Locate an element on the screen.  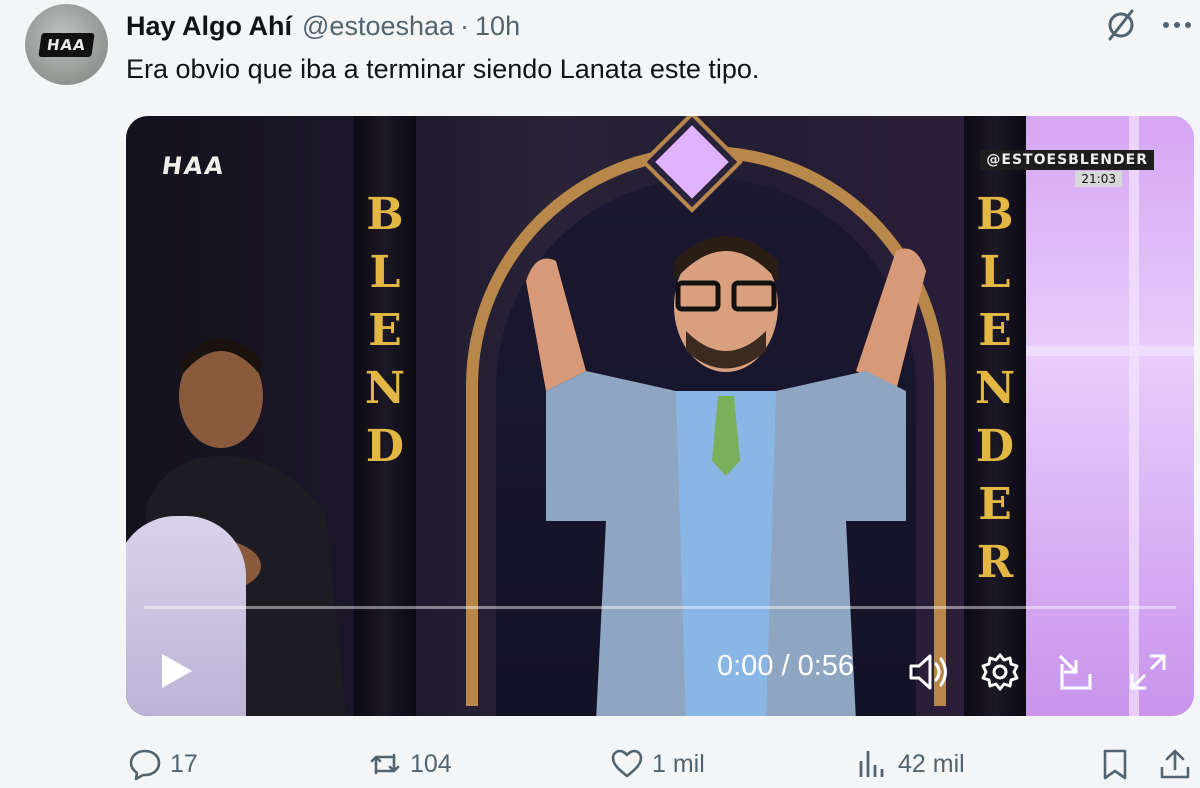
repost-count: 104 is located at coordinates (431, 763).